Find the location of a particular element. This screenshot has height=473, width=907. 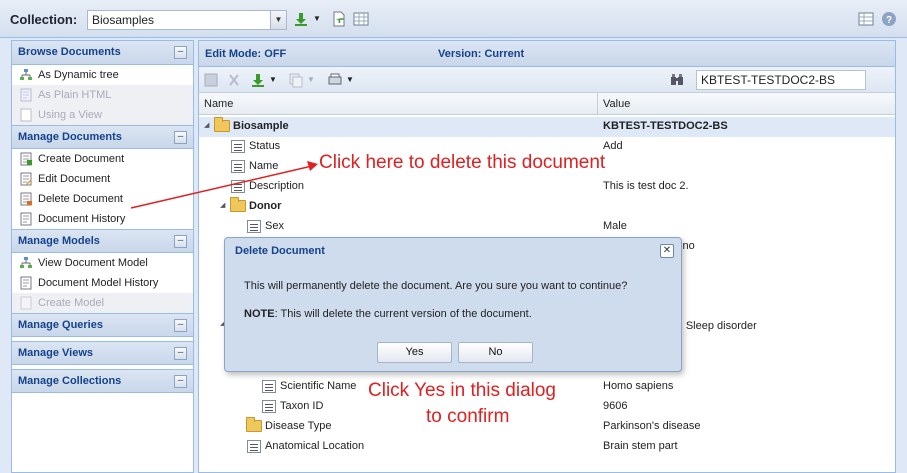

annotation-click-yes-line1: Click Yes in this dialog is located at coordinates (462, 390).